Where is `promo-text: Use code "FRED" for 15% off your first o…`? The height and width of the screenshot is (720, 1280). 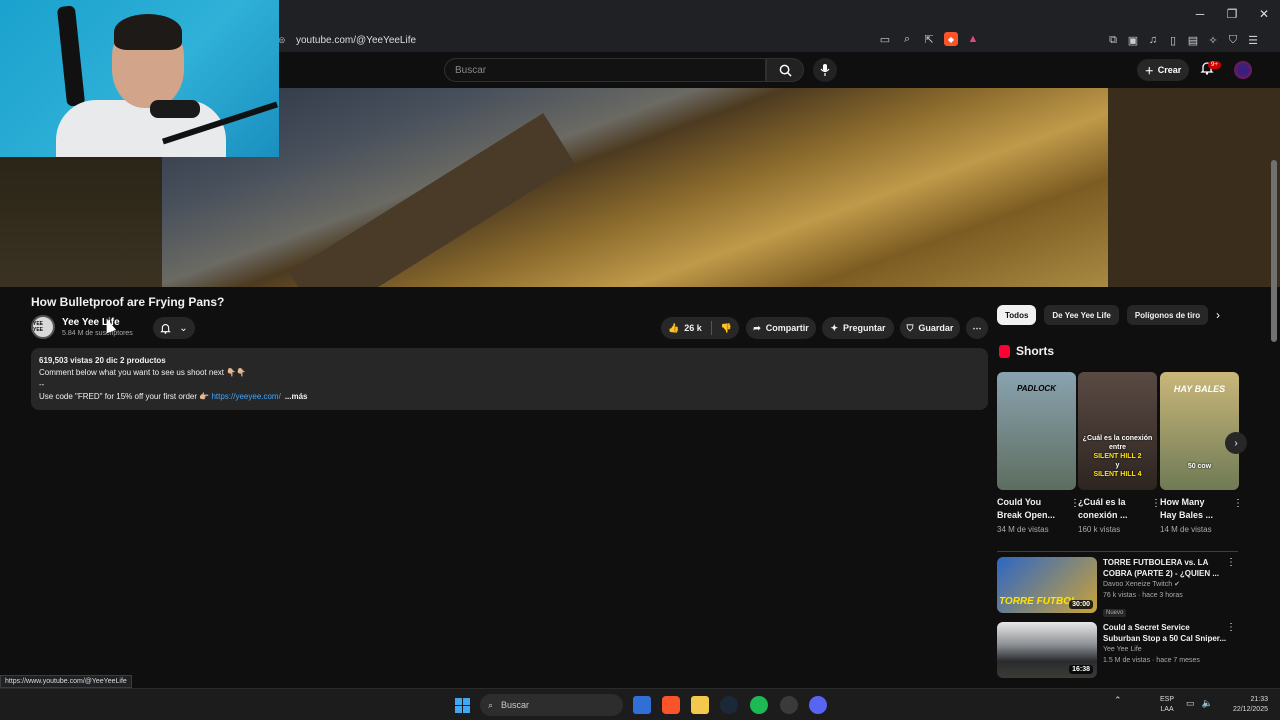 promo-text: Use code "FRED" for 15% off your first o… is located at coordinates (125, 396).